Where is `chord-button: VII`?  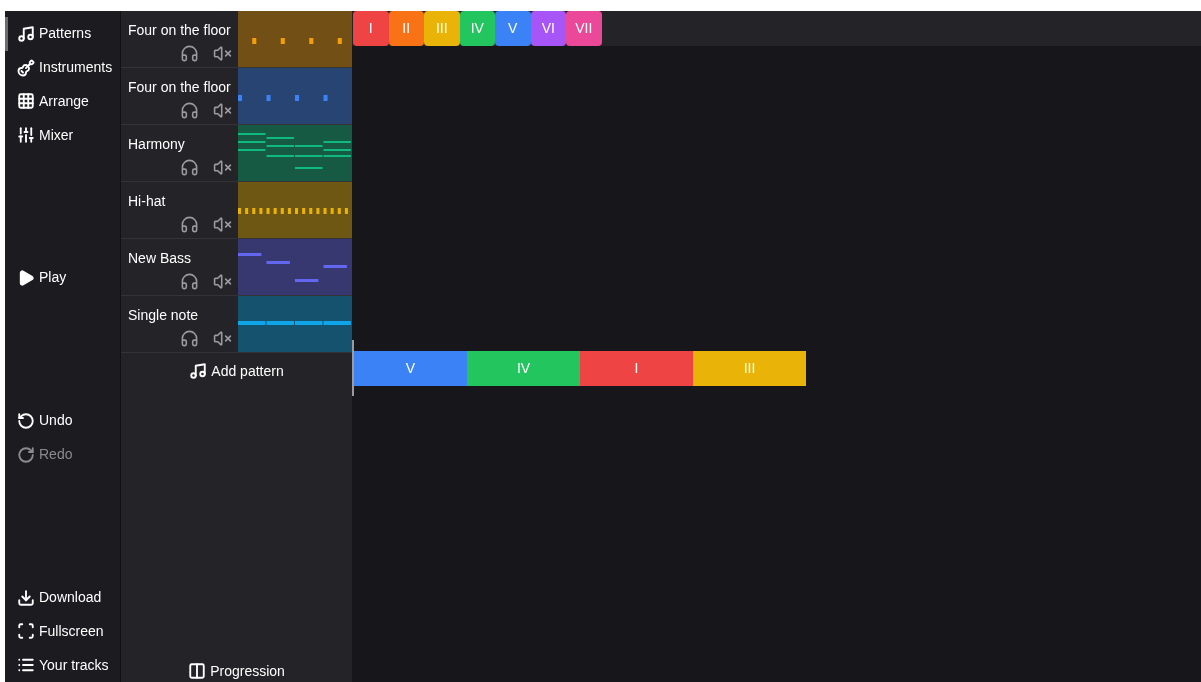 chord-button: VII is located at coordinates (584, 28).